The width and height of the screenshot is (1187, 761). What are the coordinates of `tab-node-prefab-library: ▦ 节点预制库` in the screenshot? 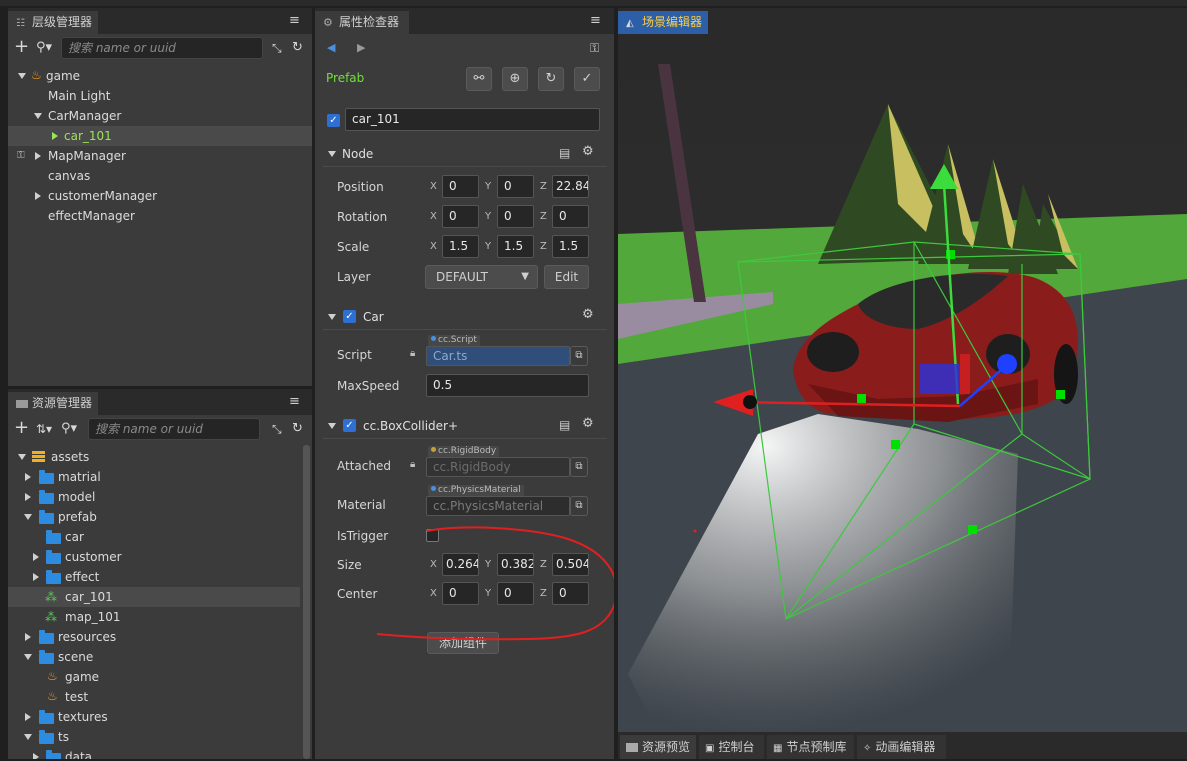 It's located at (810, 747).